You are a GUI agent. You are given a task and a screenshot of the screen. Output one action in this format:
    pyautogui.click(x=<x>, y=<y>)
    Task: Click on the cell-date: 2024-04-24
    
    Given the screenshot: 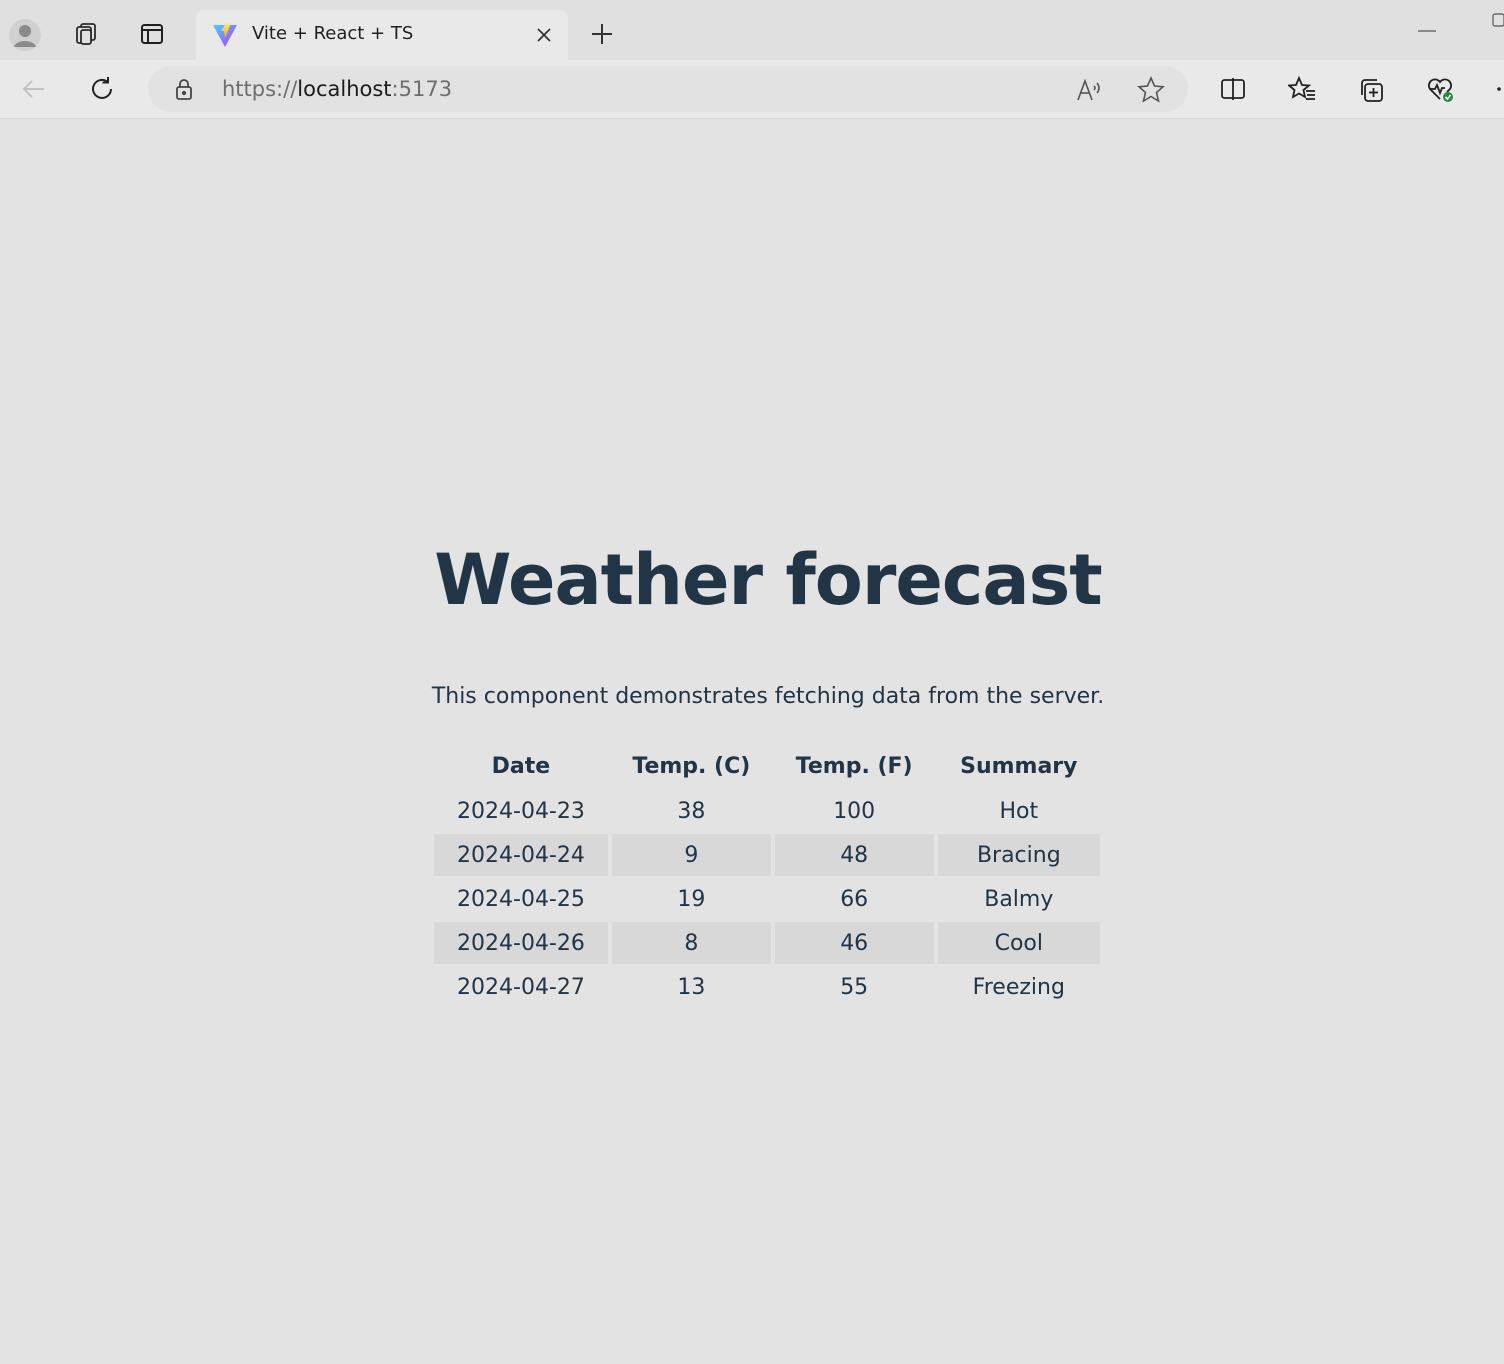 What is the action you would take?
    pyautogui.click(x=521, y=855)
    